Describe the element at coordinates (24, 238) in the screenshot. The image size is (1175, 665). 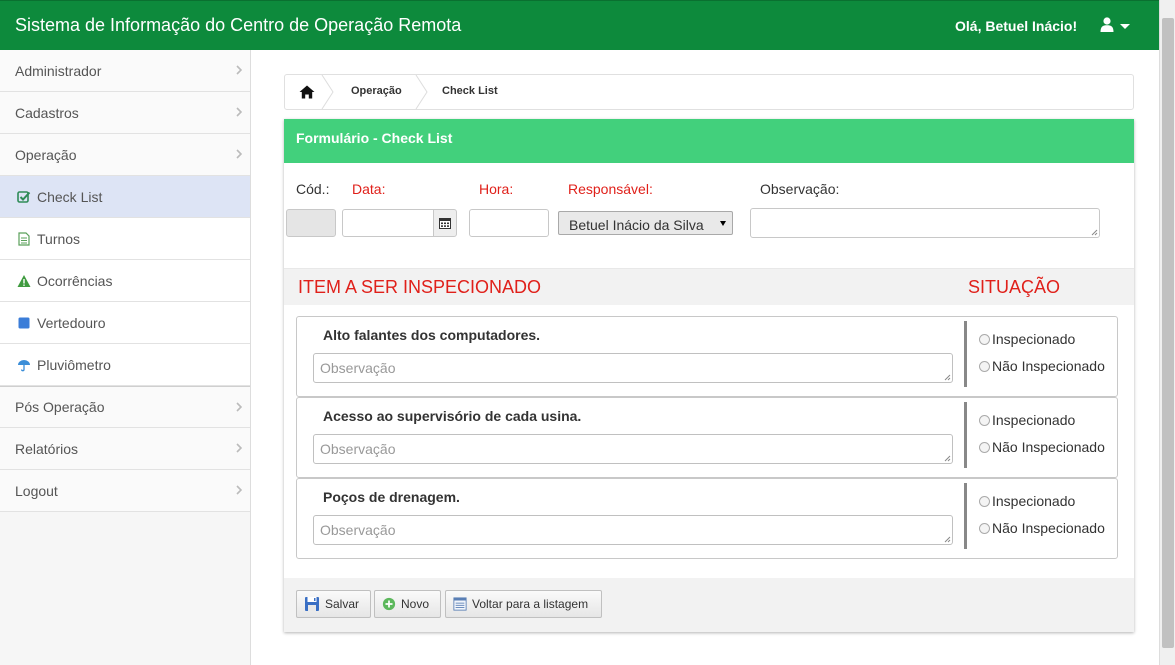
I see `document-icon` at that location.